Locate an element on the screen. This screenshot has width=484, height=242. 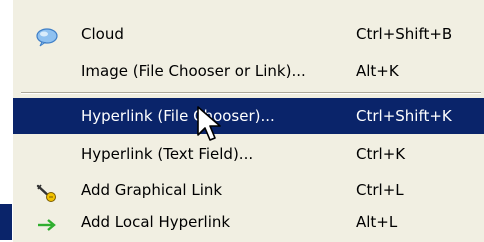
menu-item-shortcut: Ctrl+L is located at coordinates (380, 190).